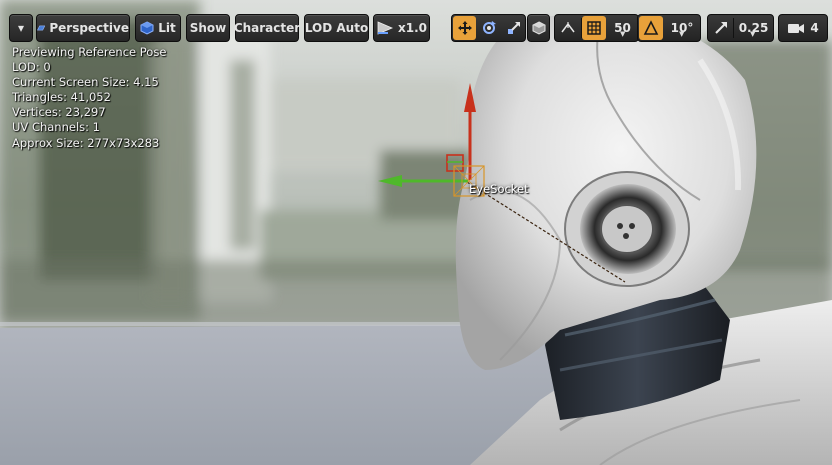 The width and height of the screenshot is (832, 465). I want to click on cube-icon, so click(538, 28).